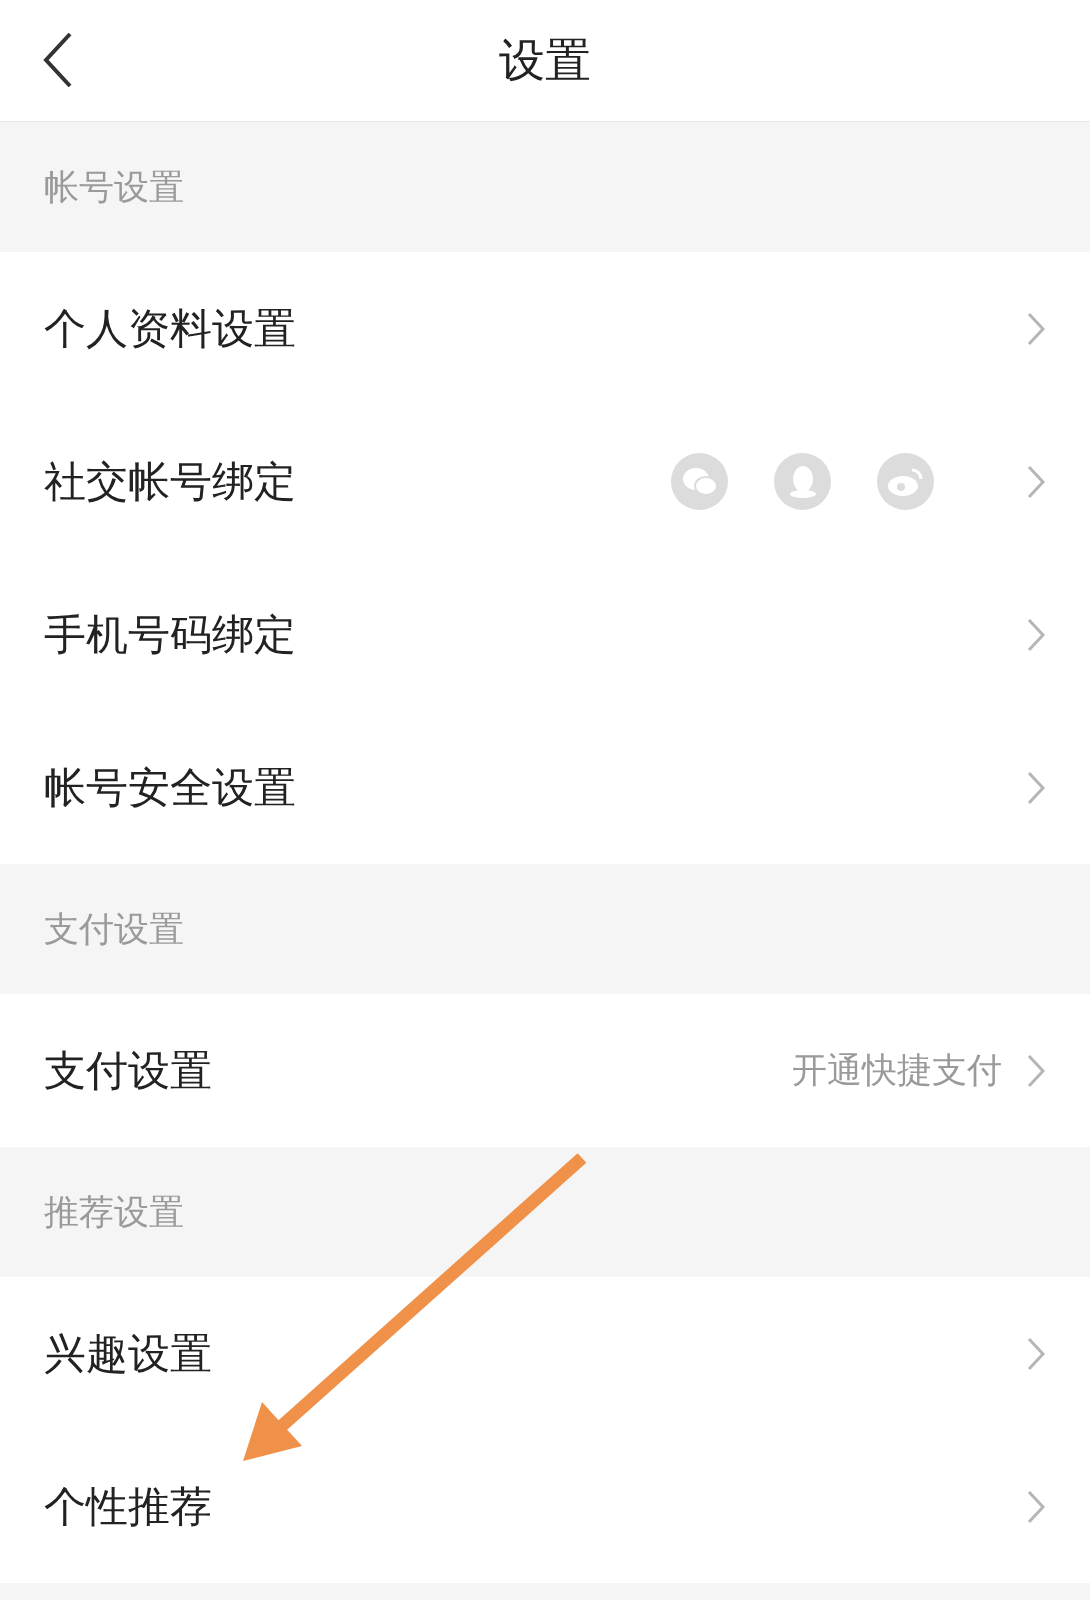  What do you see at coordinates (545, 328) in the screenshot?
I see `settings-row: 个人资料设置` at bounding box center [545, 328].